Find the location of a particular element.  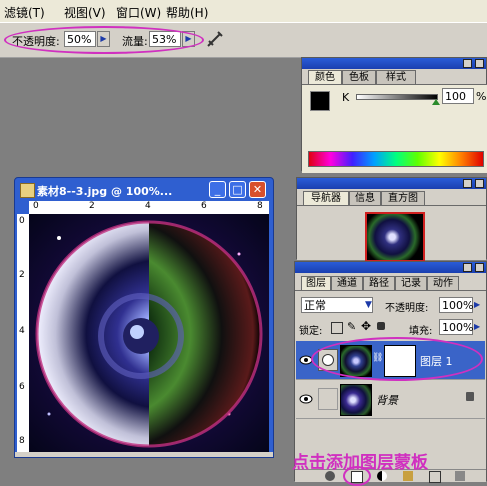

layer-name: 背景 is located at coordinates (387, 400).